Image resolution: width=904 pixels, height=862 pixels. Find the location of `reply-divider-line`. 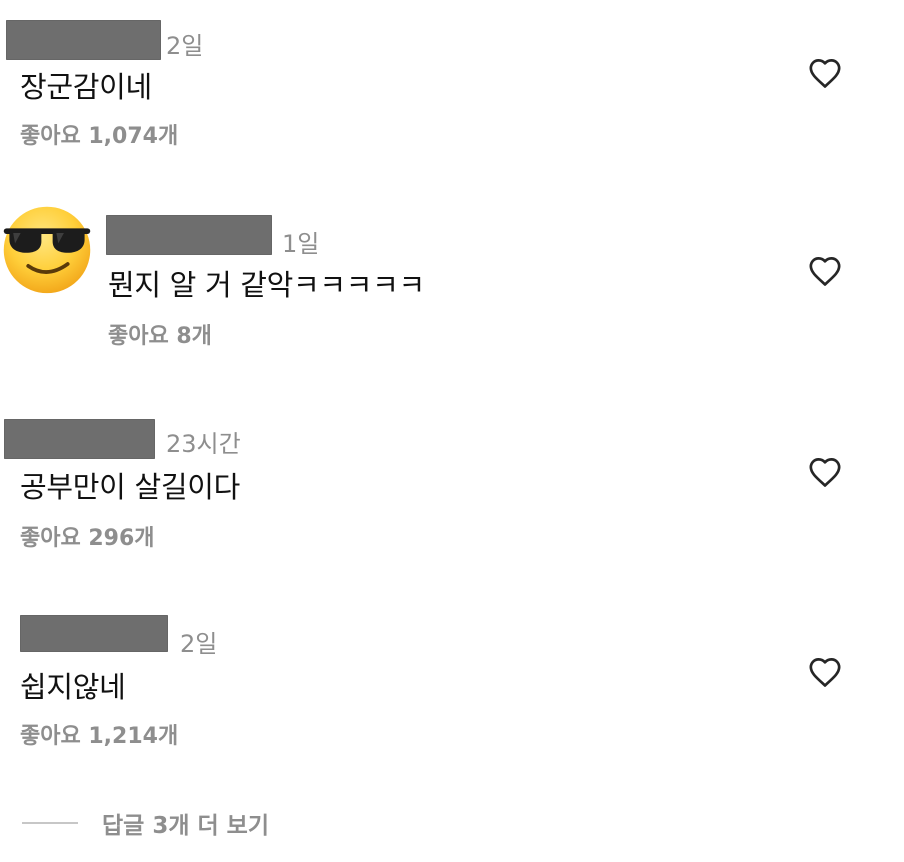

reply-divider-line is located at coordinates (50, 823).